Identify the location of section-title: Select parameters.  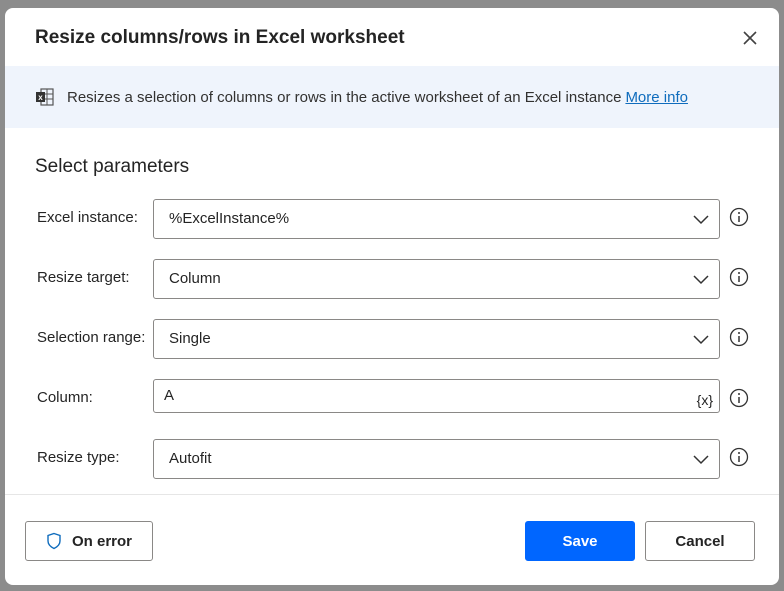
(112, 166).